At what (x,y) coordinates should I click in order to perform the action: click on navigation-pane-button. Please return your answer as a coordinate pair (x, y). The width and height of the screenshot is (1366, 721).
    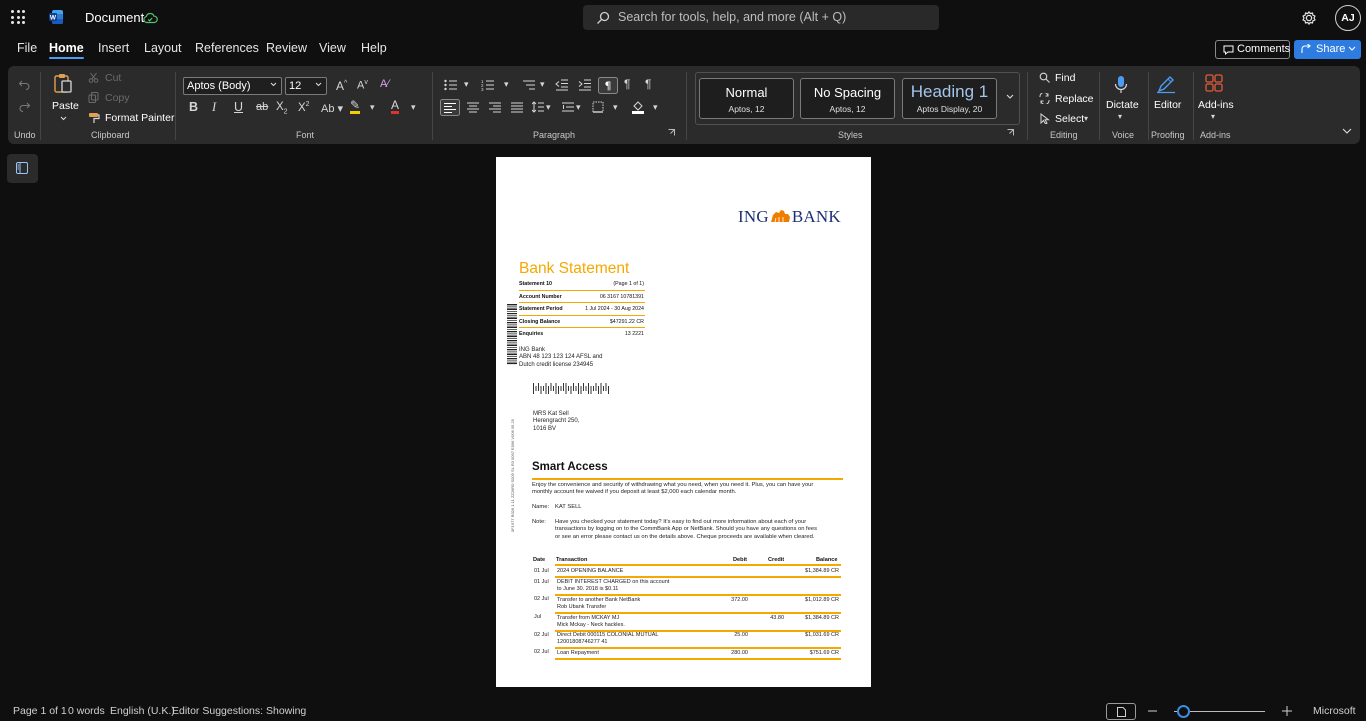
    Looking at the image, I should click on (22, 168).